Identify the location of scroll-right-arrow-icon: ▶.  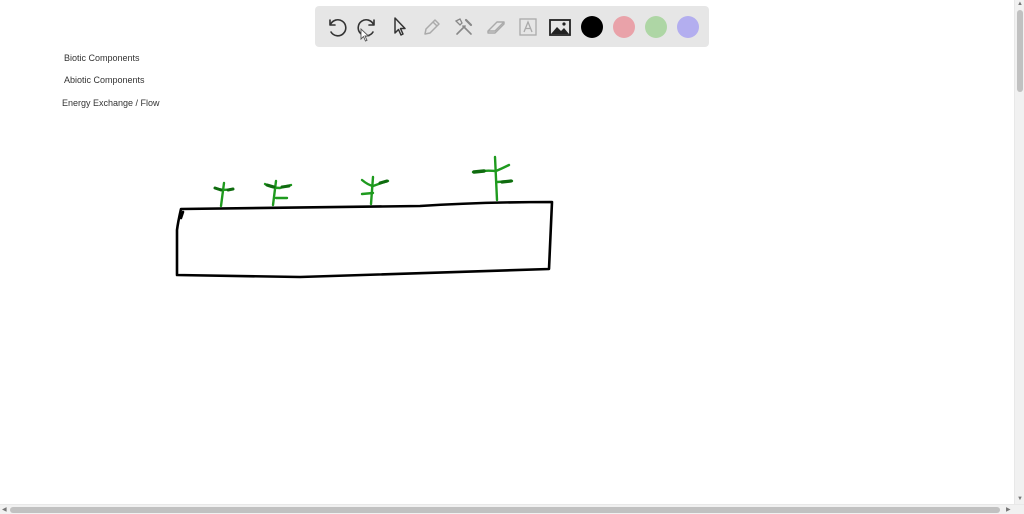
(1008, 510).